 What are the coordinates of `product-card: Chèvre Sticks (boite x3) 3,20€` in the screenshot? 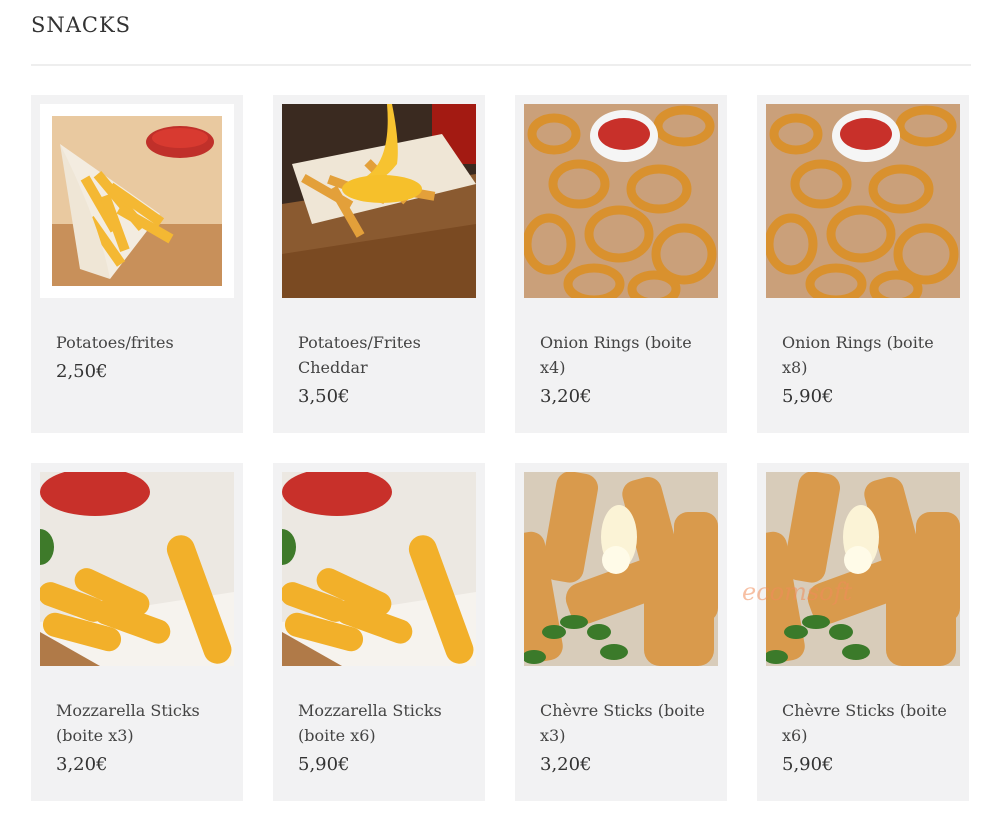 It's located at (621, 632).